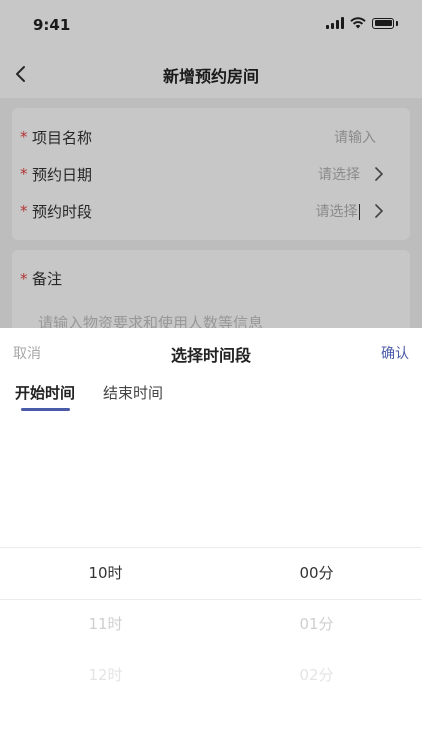 The width and height of the screenshot is (422, 750). Describe the element at coordinates (45, 409) in the screenshot. I see `active-tab-indicator` at that location.